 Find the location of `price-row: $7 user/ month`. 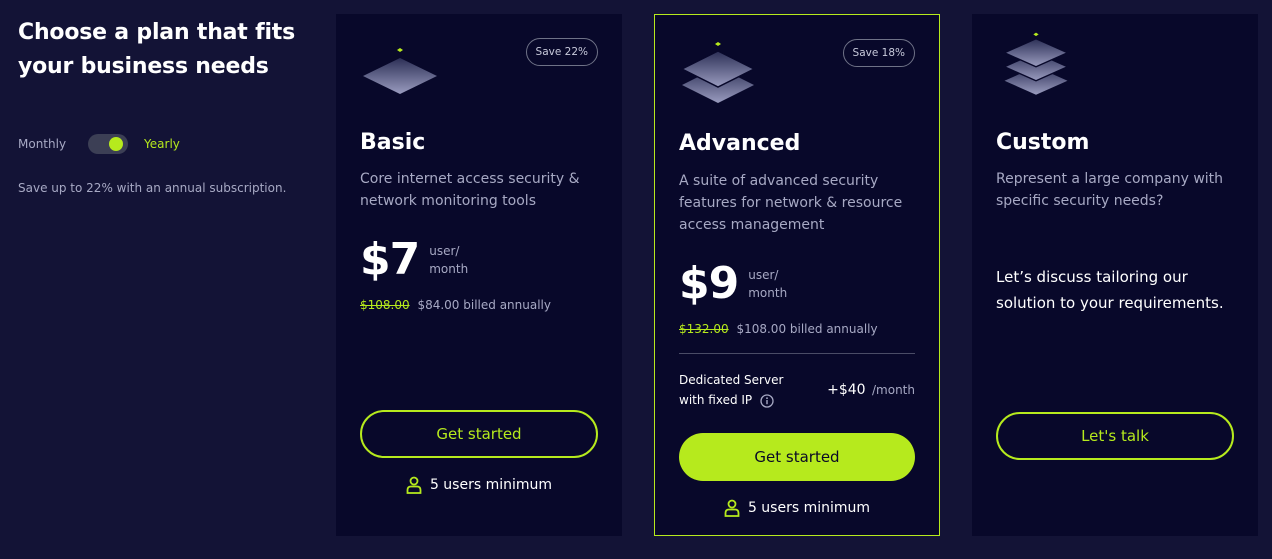

price-row: $7 user/ month is located at coordinates (414, 260).